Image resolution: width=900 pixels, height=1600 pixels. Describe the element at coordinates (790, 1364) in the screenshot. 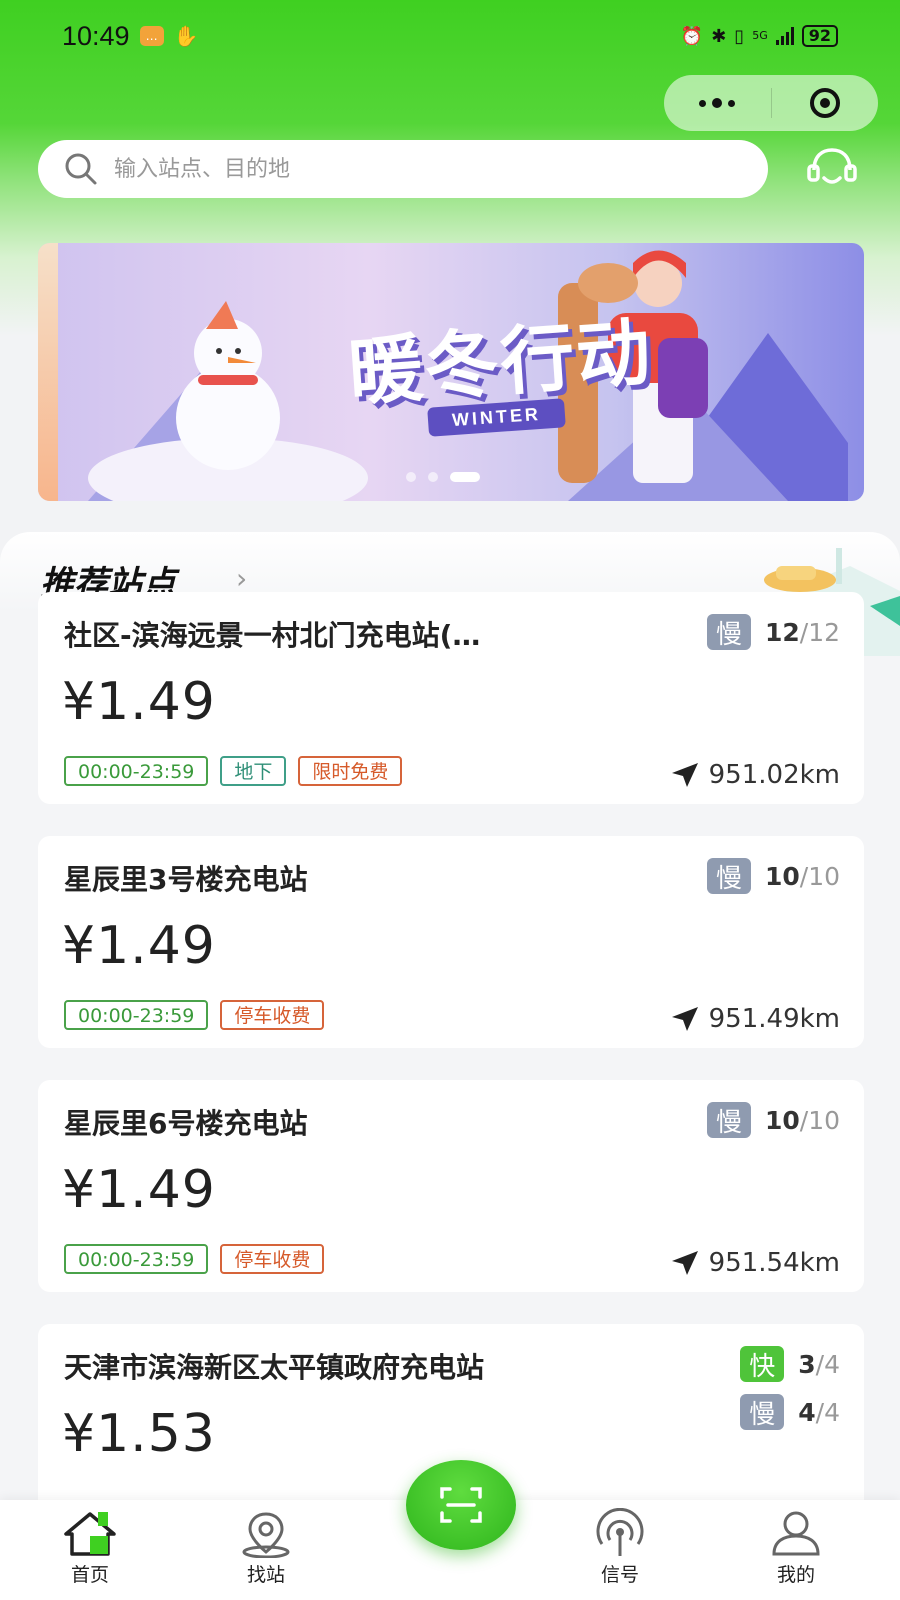

I see `slot-row: 快 3/4` at that location.